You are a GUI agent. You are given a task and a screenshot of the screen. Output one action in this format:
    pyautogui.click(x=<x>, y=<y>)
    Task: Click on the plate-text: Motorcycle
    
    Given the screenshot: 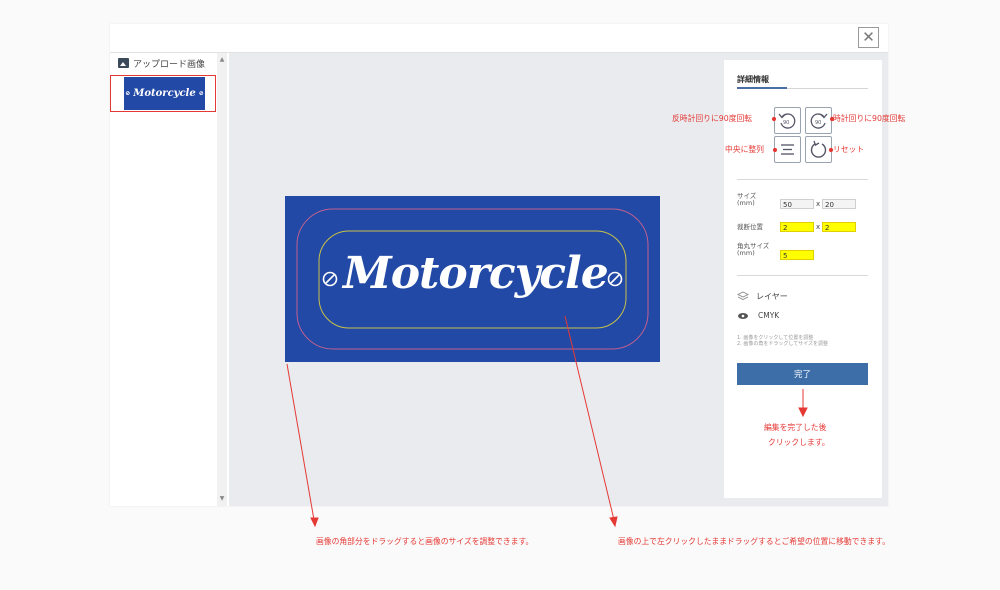 What is the action you would take?
    pyautogui.click(x=476, y=273)
    